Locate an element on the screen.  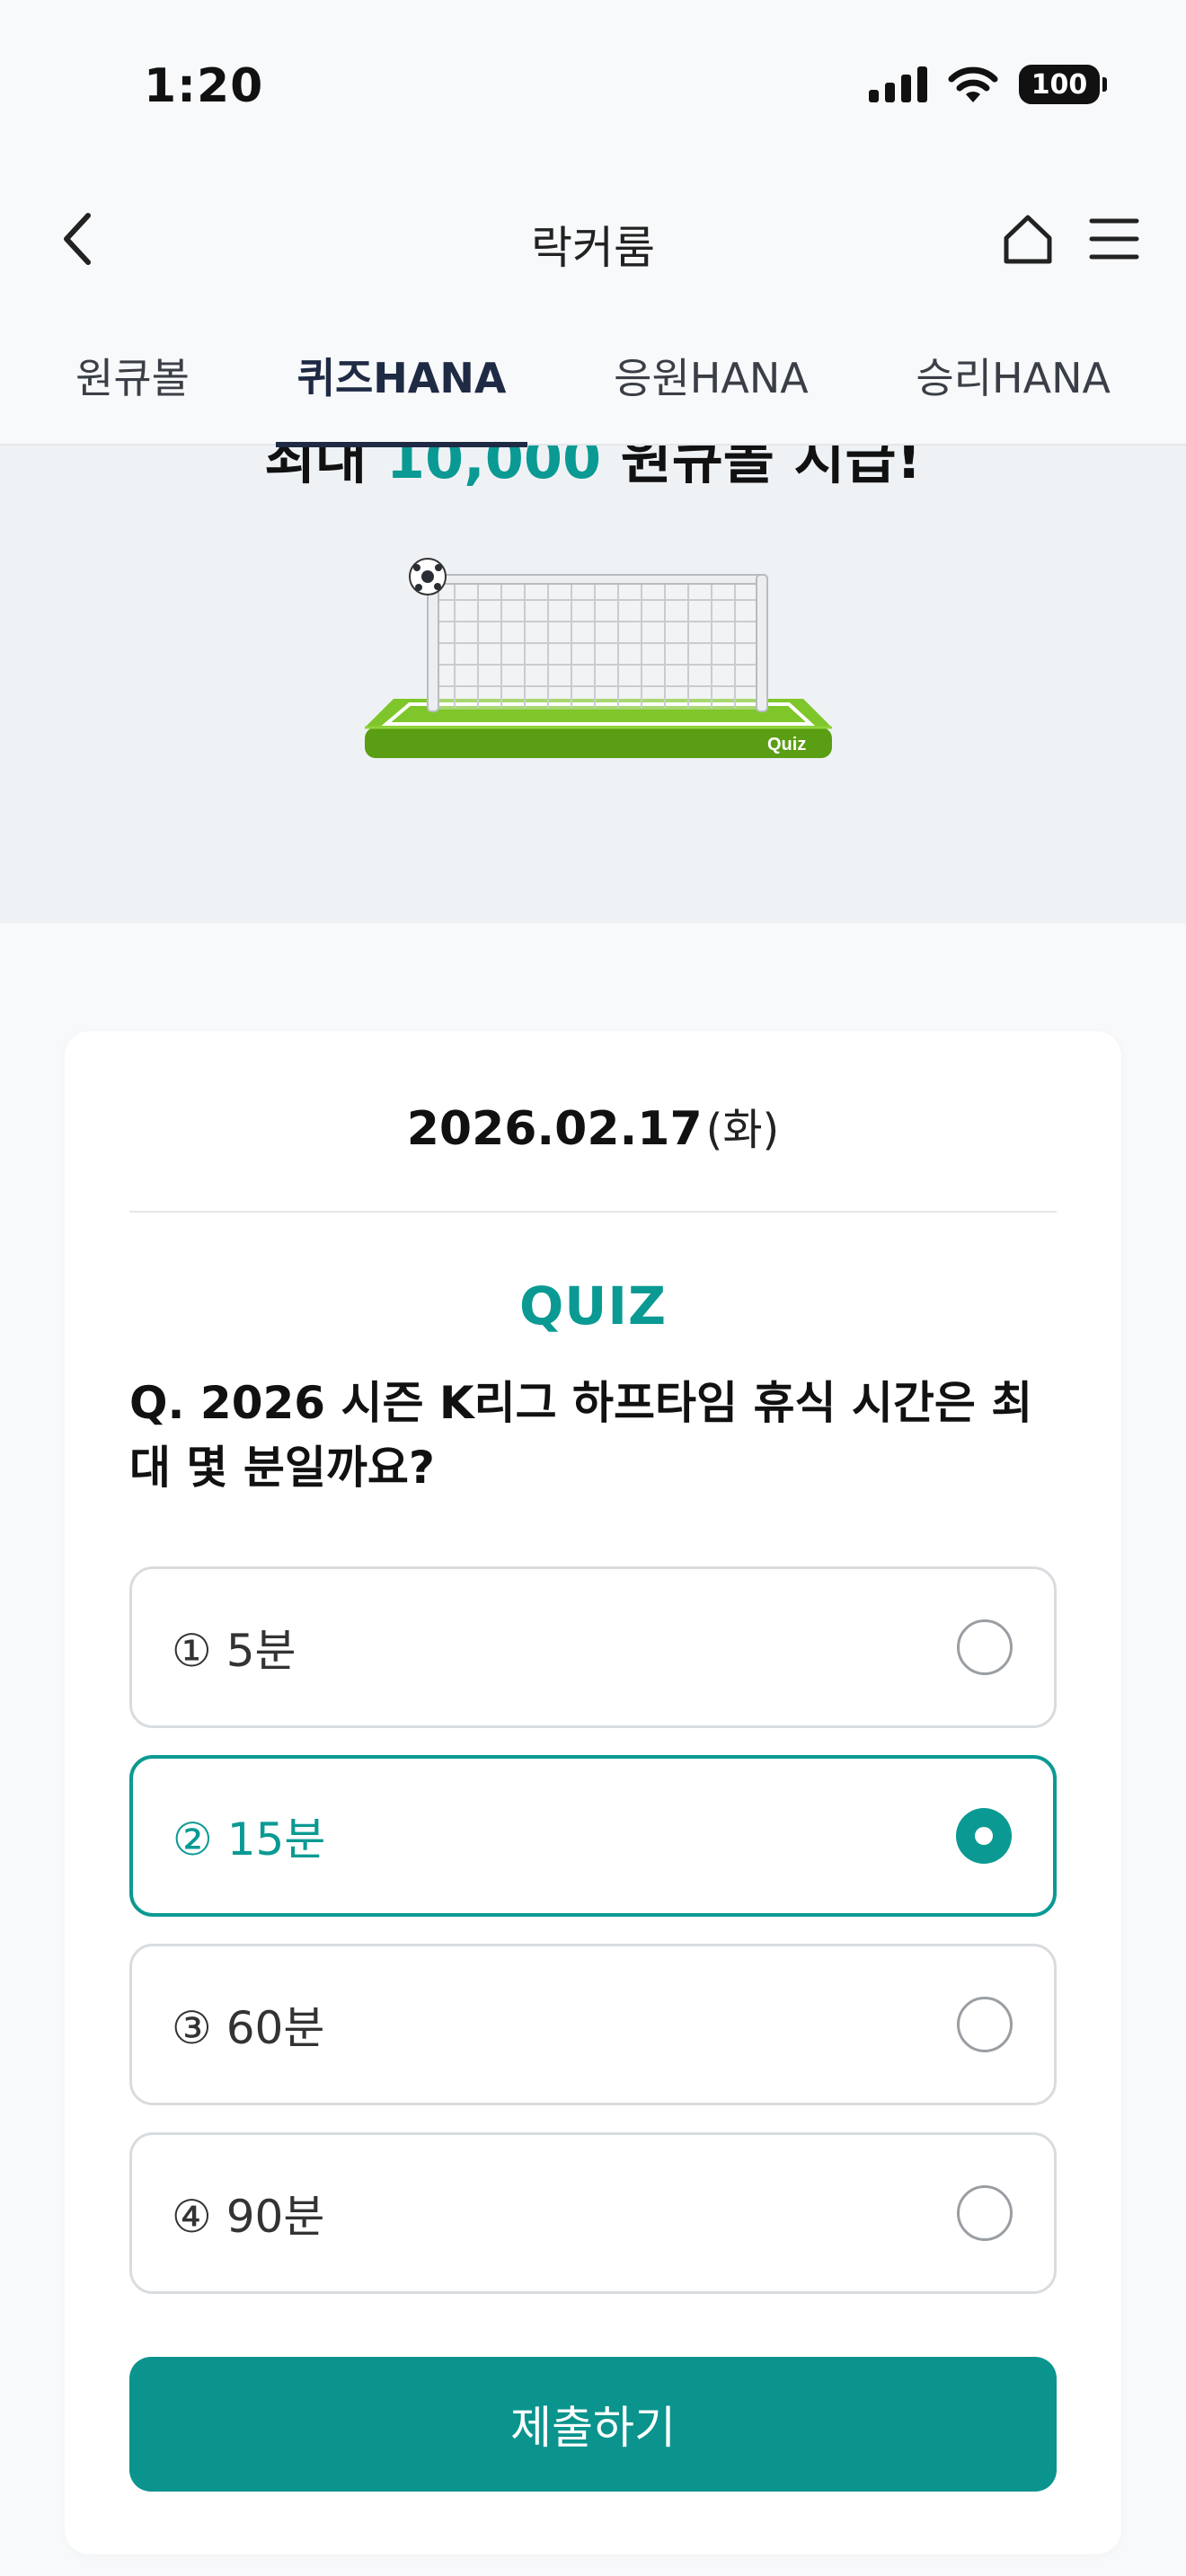
quiz-date-value: 2026.02.17 is located at coordinates (554, 1129).